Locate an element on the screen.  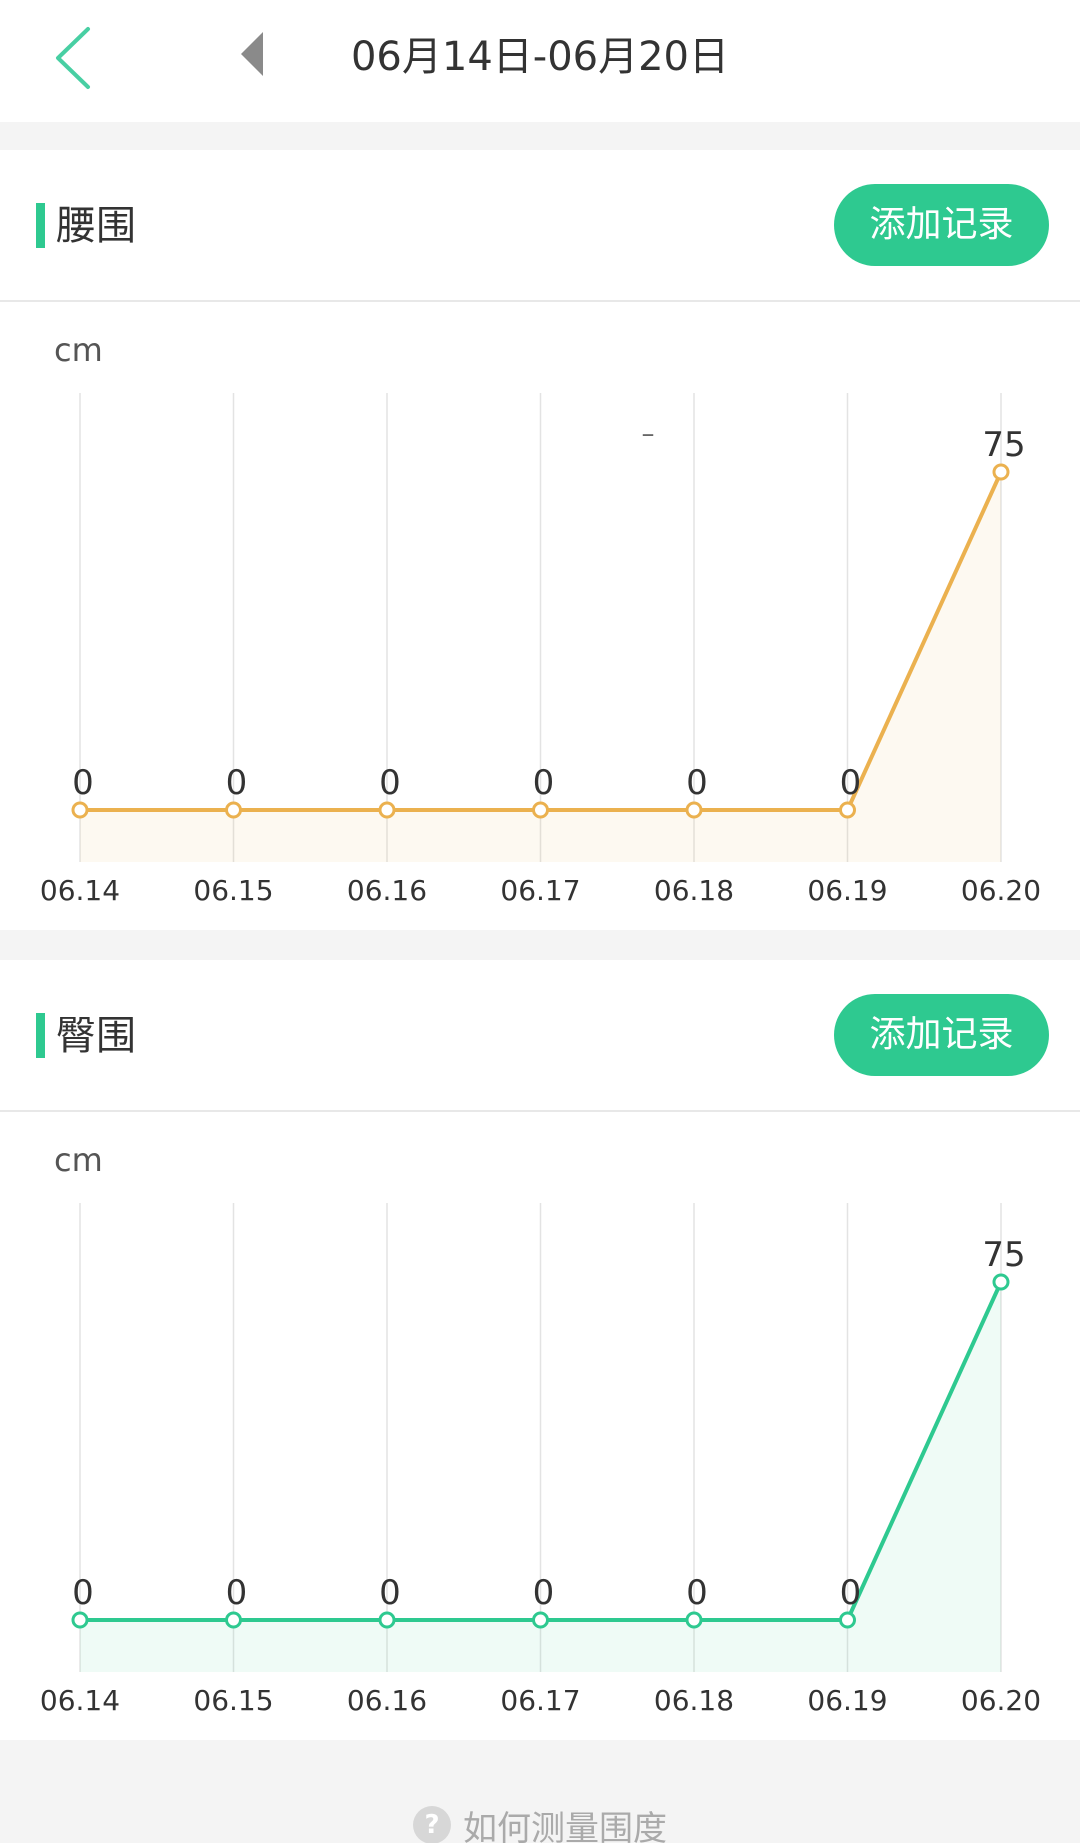
top-bar: 06月14日-06月20日 is located at coordinates (540, 61).